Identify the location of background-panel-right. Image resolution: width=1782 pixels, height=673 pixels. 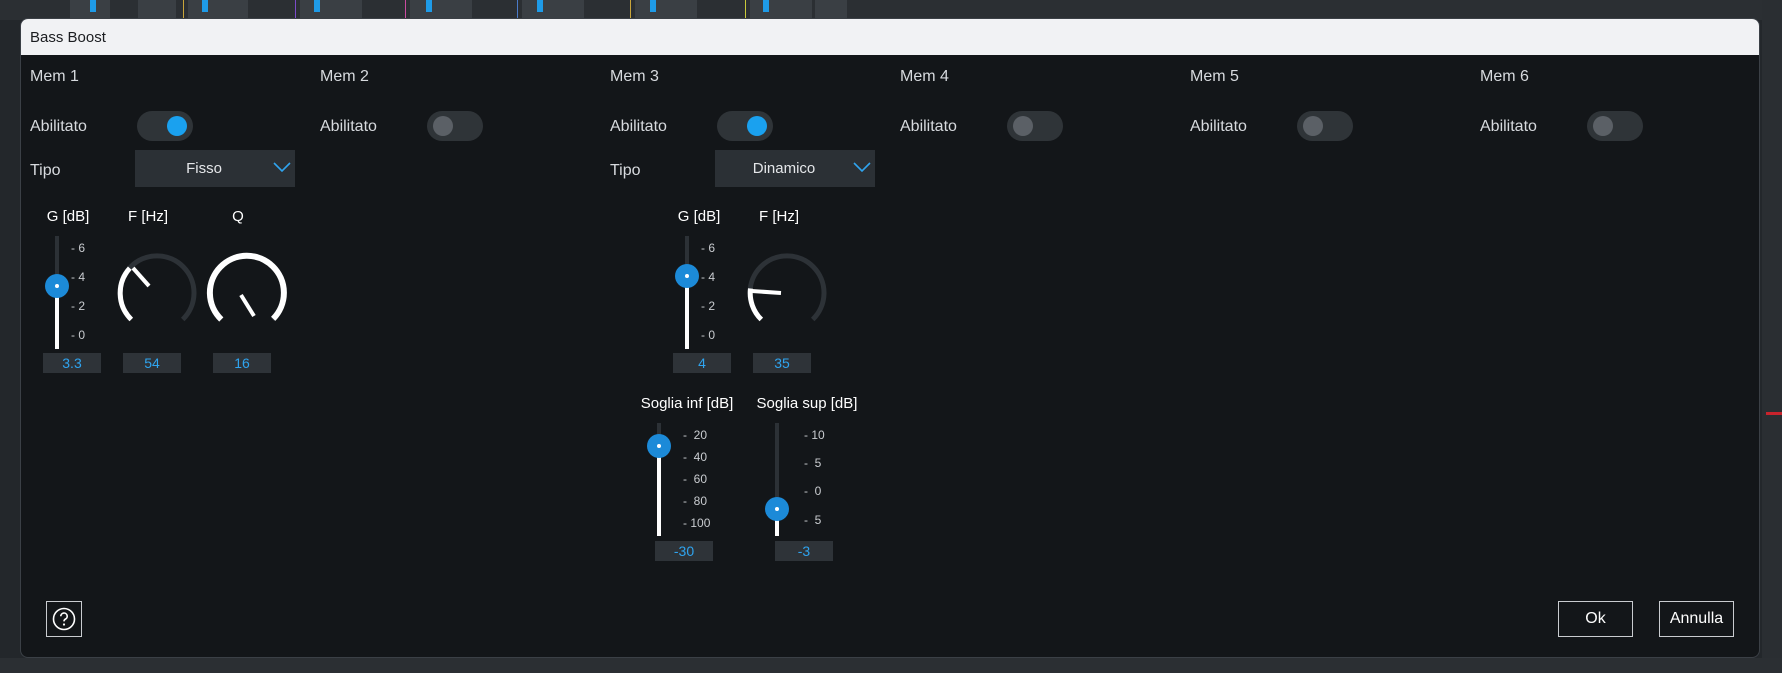
(1772, 336).